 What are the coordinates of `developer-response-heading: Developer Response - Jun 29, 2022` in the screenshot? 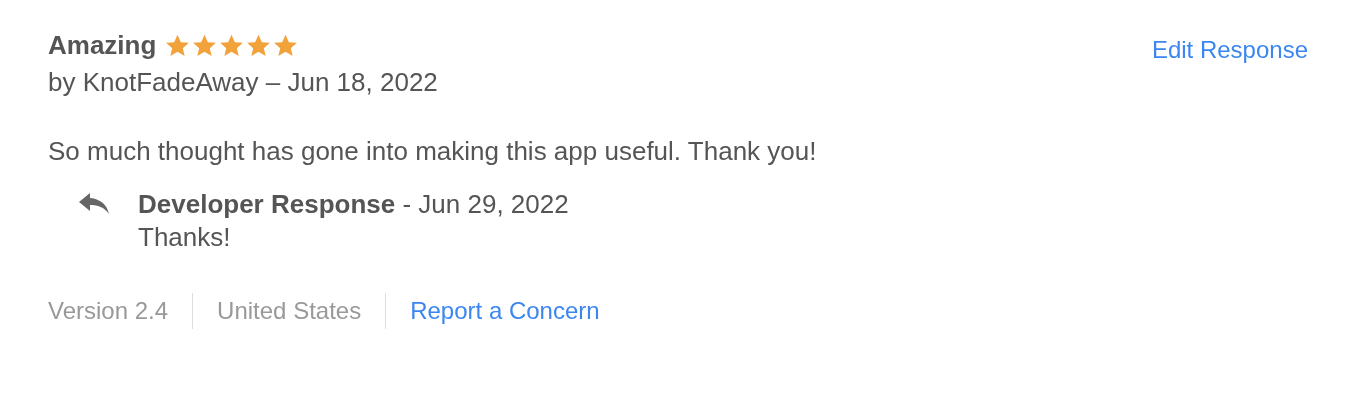 It's located at (353, 204).